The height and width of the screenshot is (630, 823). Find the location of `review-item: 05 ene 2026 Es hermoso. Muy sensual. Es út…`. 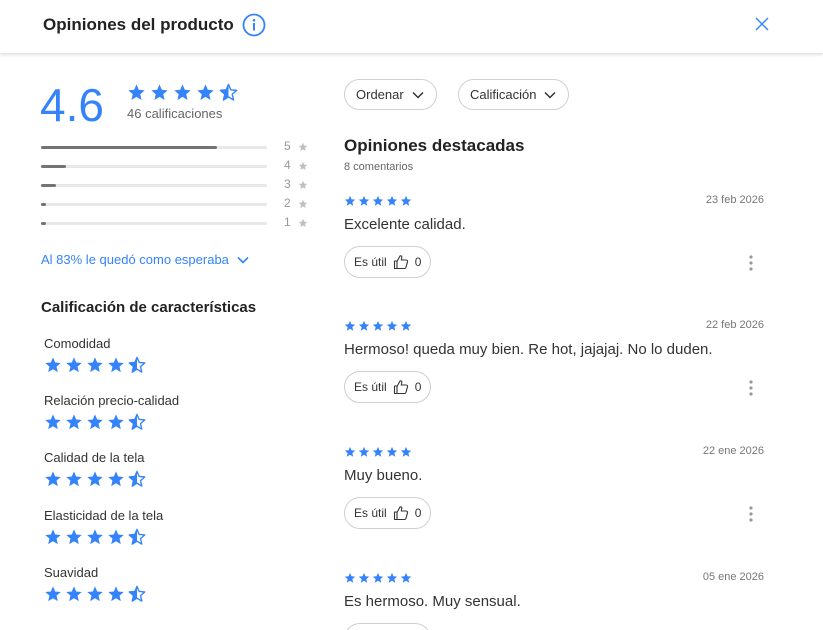

review-item: 05 ene 2026 Es hermoso. Muy sensual. Es út… is located at coordinates (554, 600).